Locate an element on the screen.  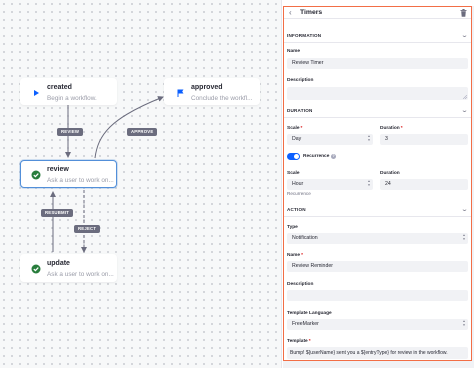
template-language-label: Template Language is located at coordinates (309, 313).